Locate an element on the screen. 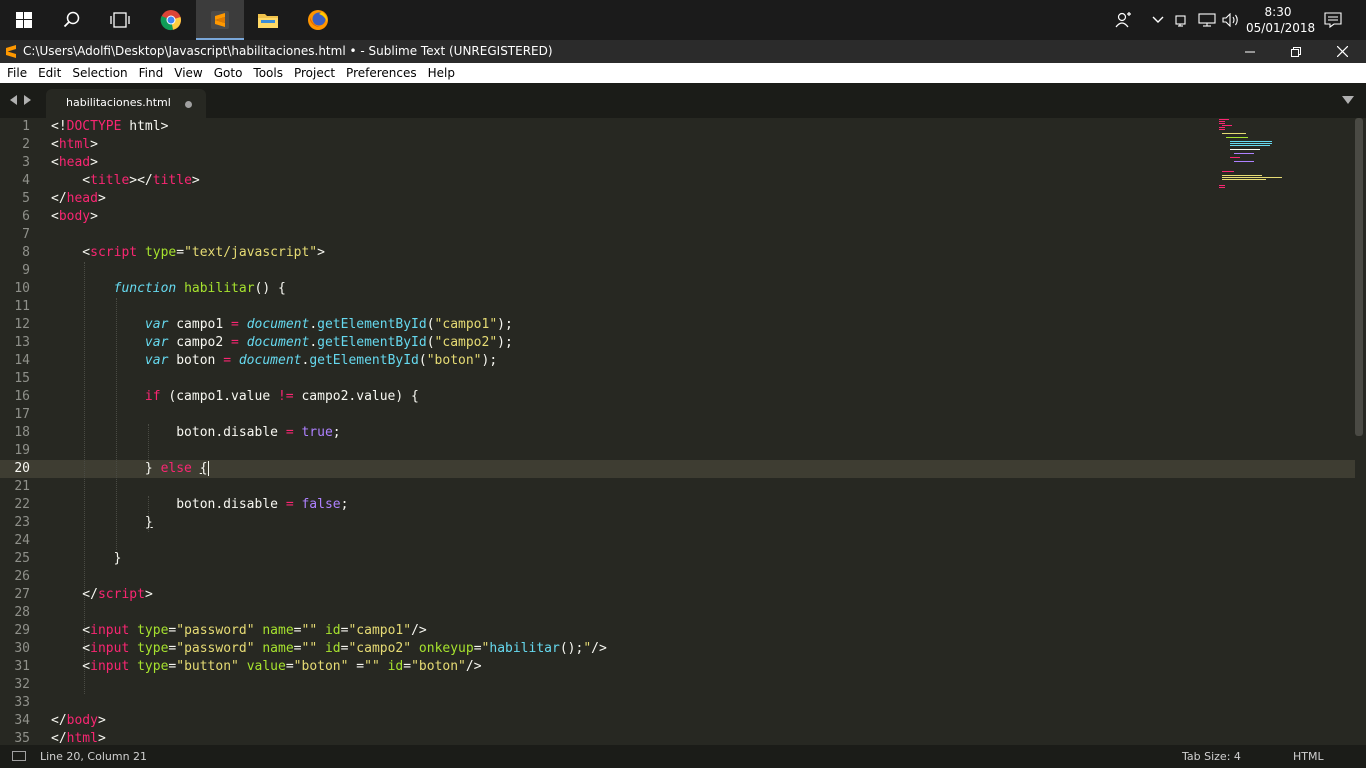 The height and width of the screenshot is (768, 1366). windows-start-button is located at coordinates (24, 20).